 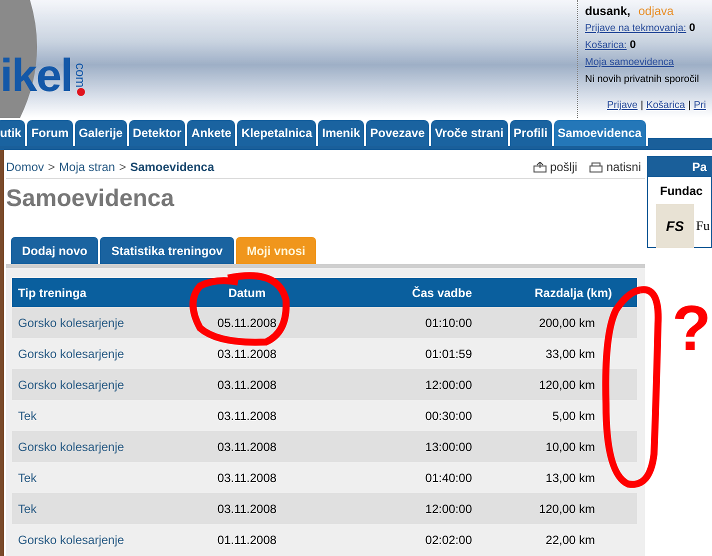 What do you see at coordinates (448, 478) in the screenshot?
I see `table-cell-text: 01:40:00` at bounding box center [448, 478].